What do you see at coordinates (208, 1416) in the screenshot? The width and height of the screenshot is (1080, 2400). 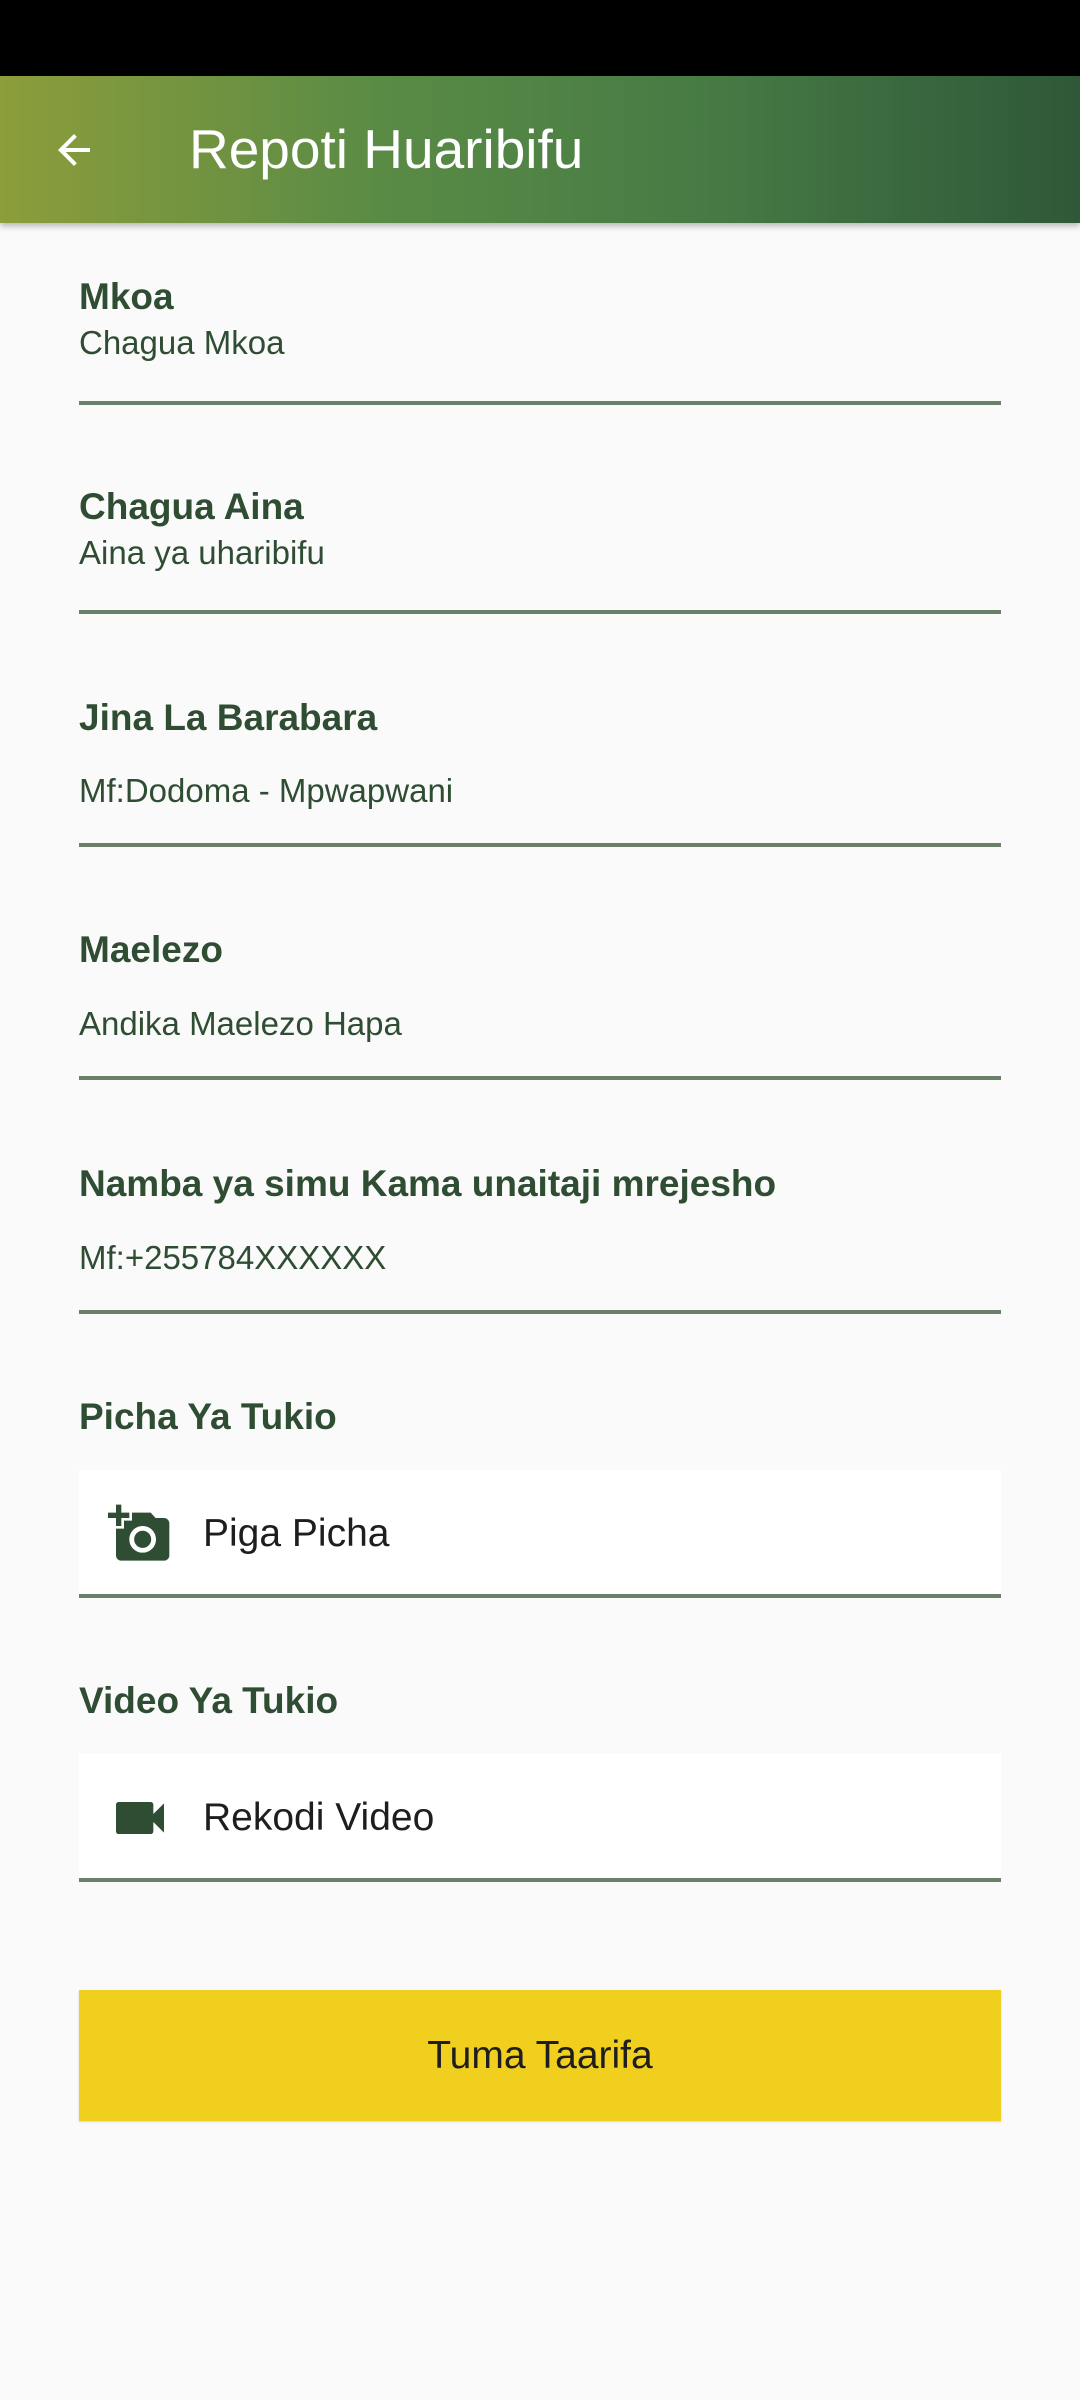 I see `photo-label: Picha Ya Tukio` at bounding box center [208, 1416].